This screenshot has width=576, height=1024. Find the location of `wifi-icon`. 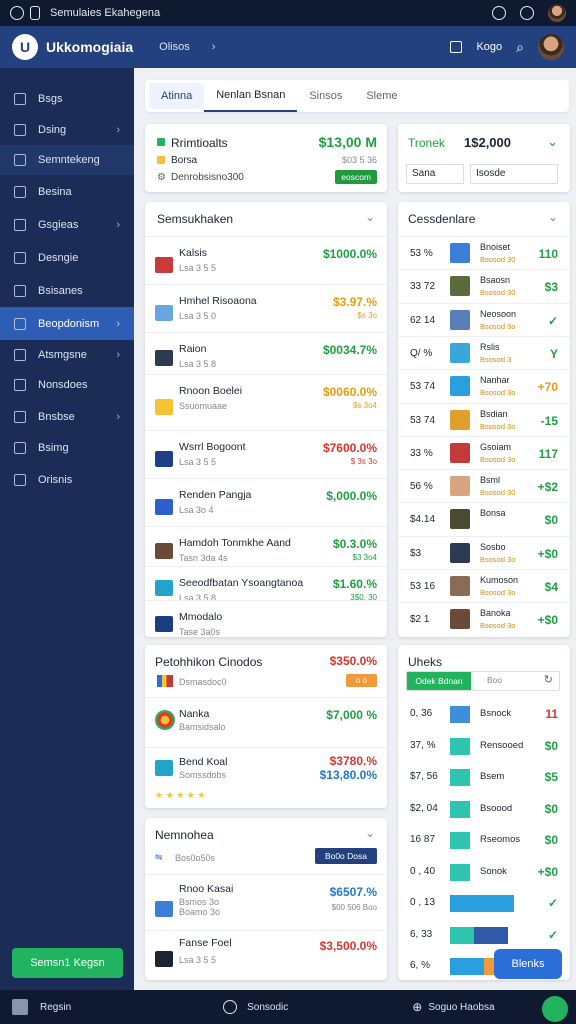

wifi-icon is located at coordinates (499, 13).